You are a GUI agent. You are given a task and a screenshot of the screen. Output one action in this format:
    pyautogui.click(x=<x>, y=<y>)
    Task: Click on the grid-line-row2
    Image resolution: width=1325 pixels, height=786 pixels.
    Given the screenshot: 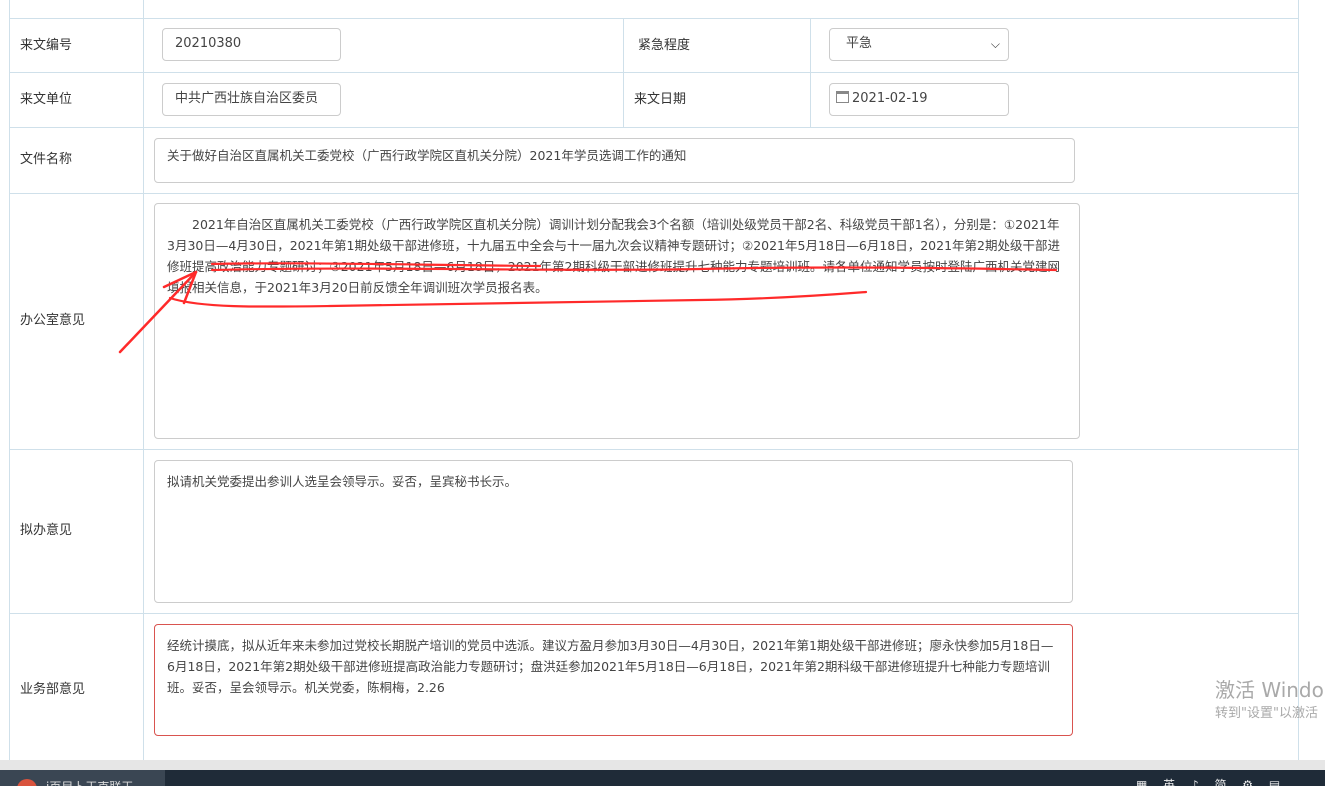 What is the action you would take?
    pyautogui.click(x=654, y=127)
    